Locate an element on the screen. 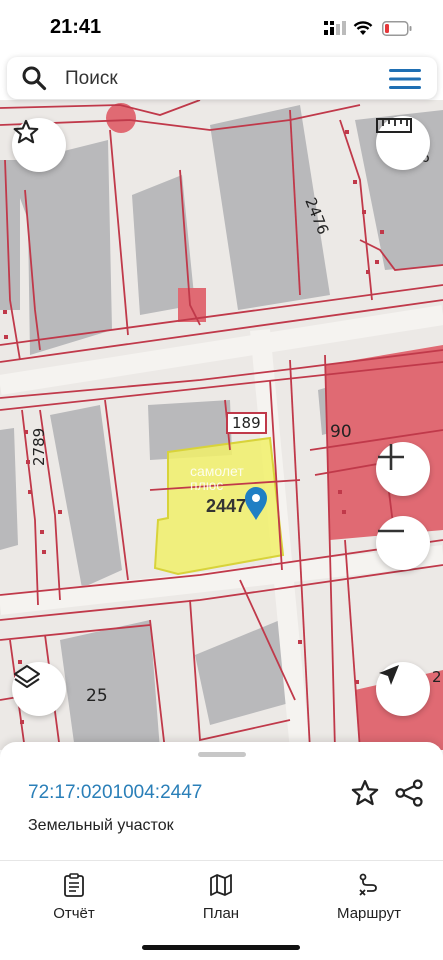 The height and width of the screenshot is (960, 443). cadastral-number: 72:17:0201004:2447 is located at coordinates (115, 793).